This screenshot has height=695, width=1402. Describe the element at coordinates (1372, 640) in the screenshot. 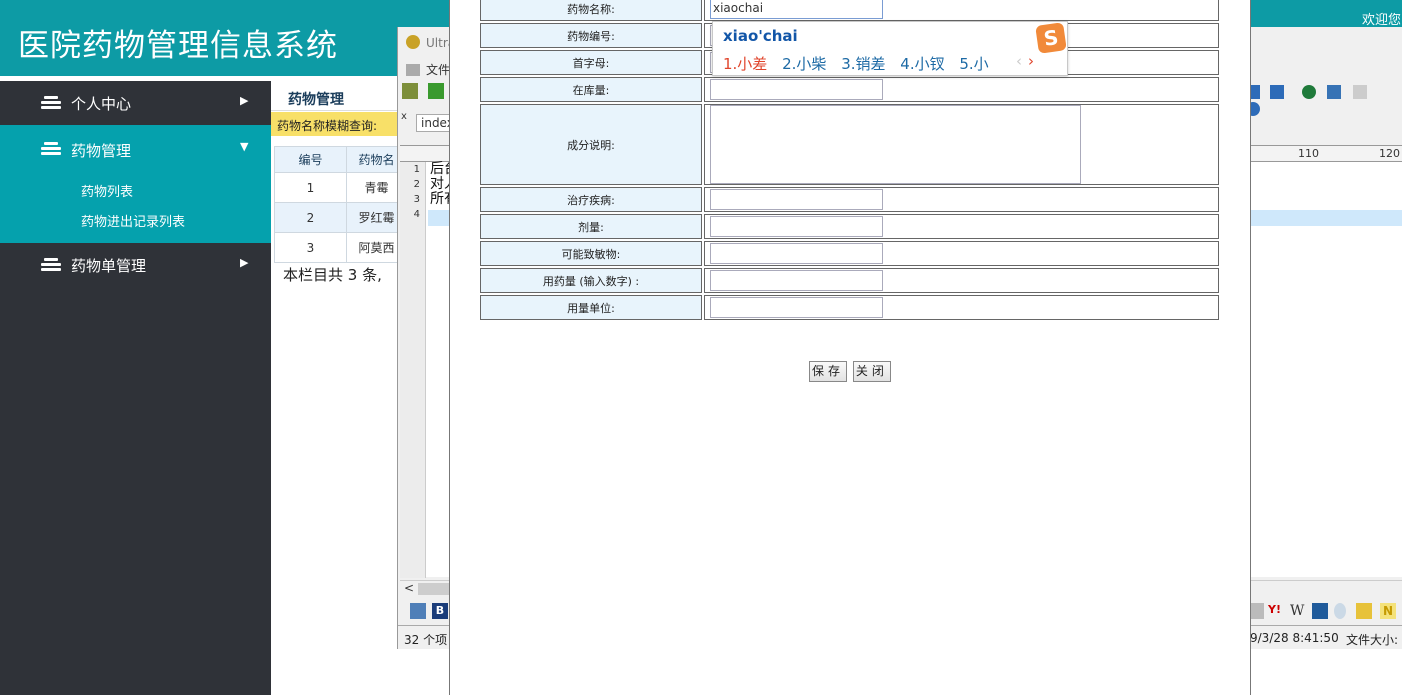

I see `status-file-size: 文件大小:` at that location.